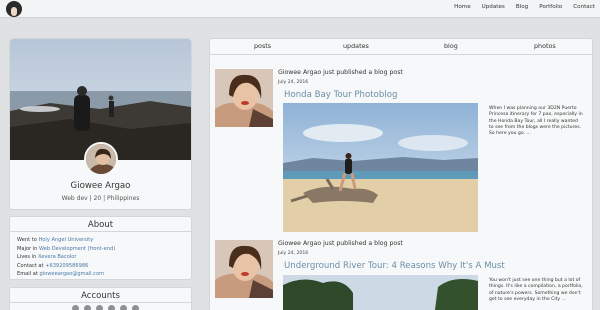 The width and height of the screenshot is (600, 310). I want to click on profile-avatar, so click(101, 159).